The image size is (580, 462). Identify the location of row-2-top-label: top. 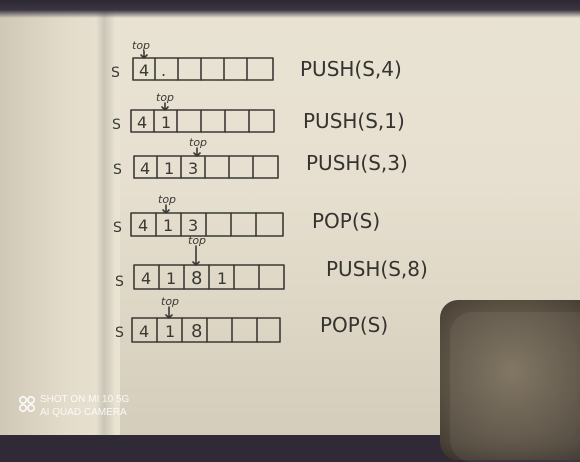
(165, 97).